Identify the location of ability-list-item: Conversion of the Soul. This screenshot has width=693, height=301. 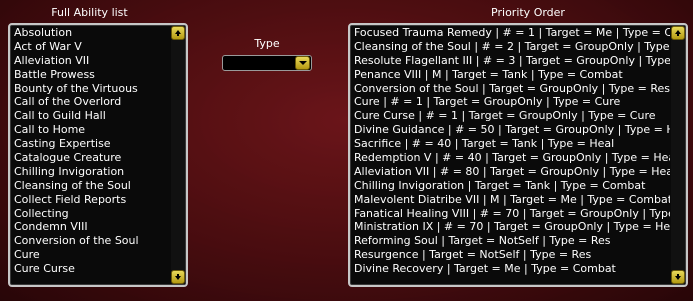
(92, 241).